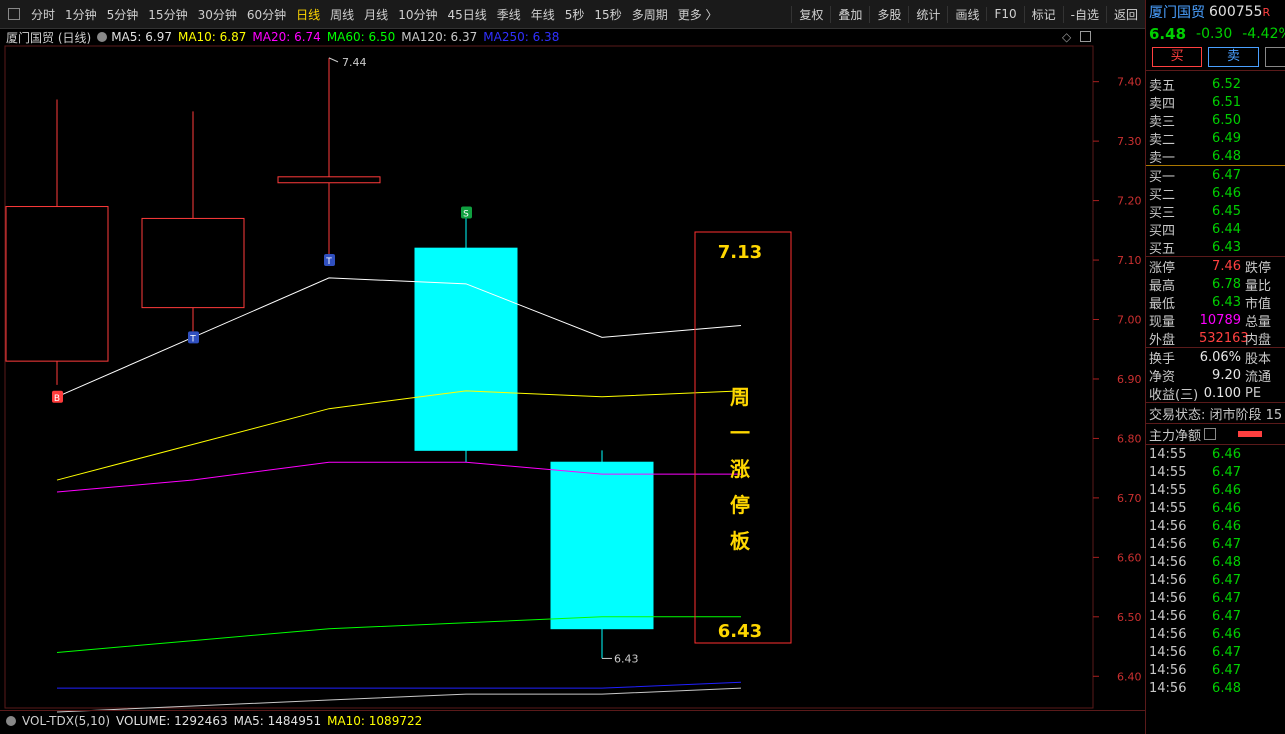 Image resolution: width=1285 pixels, height=734 pixels. What do you see at coordinates (399, 685) in the screenshot?
I see `ma250-line` at bounding box center [399, 685].